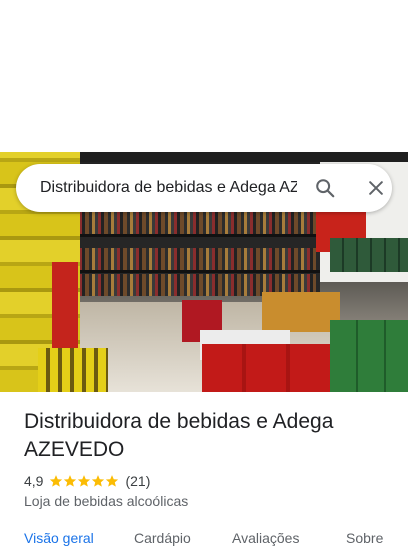  Describe the element at coordinates (73, 370) in the screenshot. I see `photo-yellow-crate` at that location.